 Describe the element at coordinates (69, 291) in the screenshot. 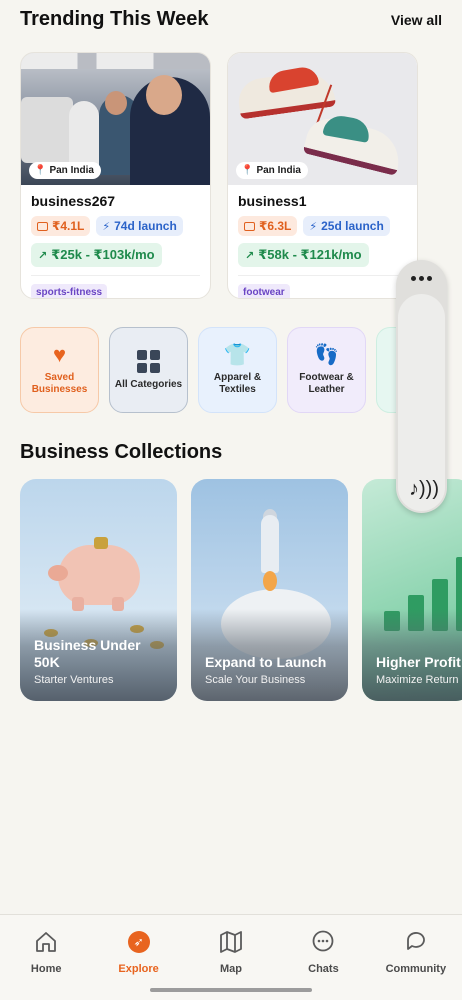

I see `category-tag: sports-fitness` at that location.